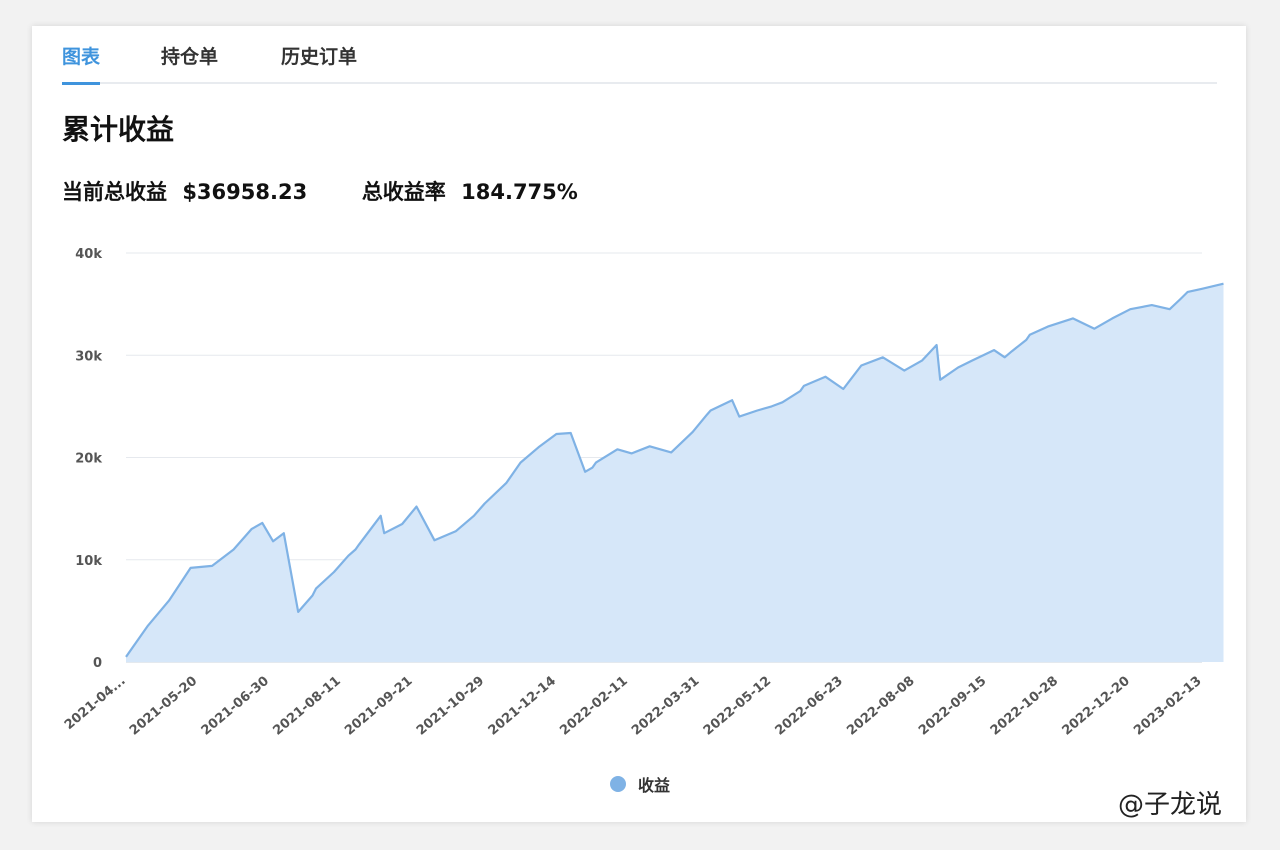  What do you see at coordinates (737, 706) in the screenshot?
I see `x-tick-label: 2022-05-12` at bounding box center [737, 706].